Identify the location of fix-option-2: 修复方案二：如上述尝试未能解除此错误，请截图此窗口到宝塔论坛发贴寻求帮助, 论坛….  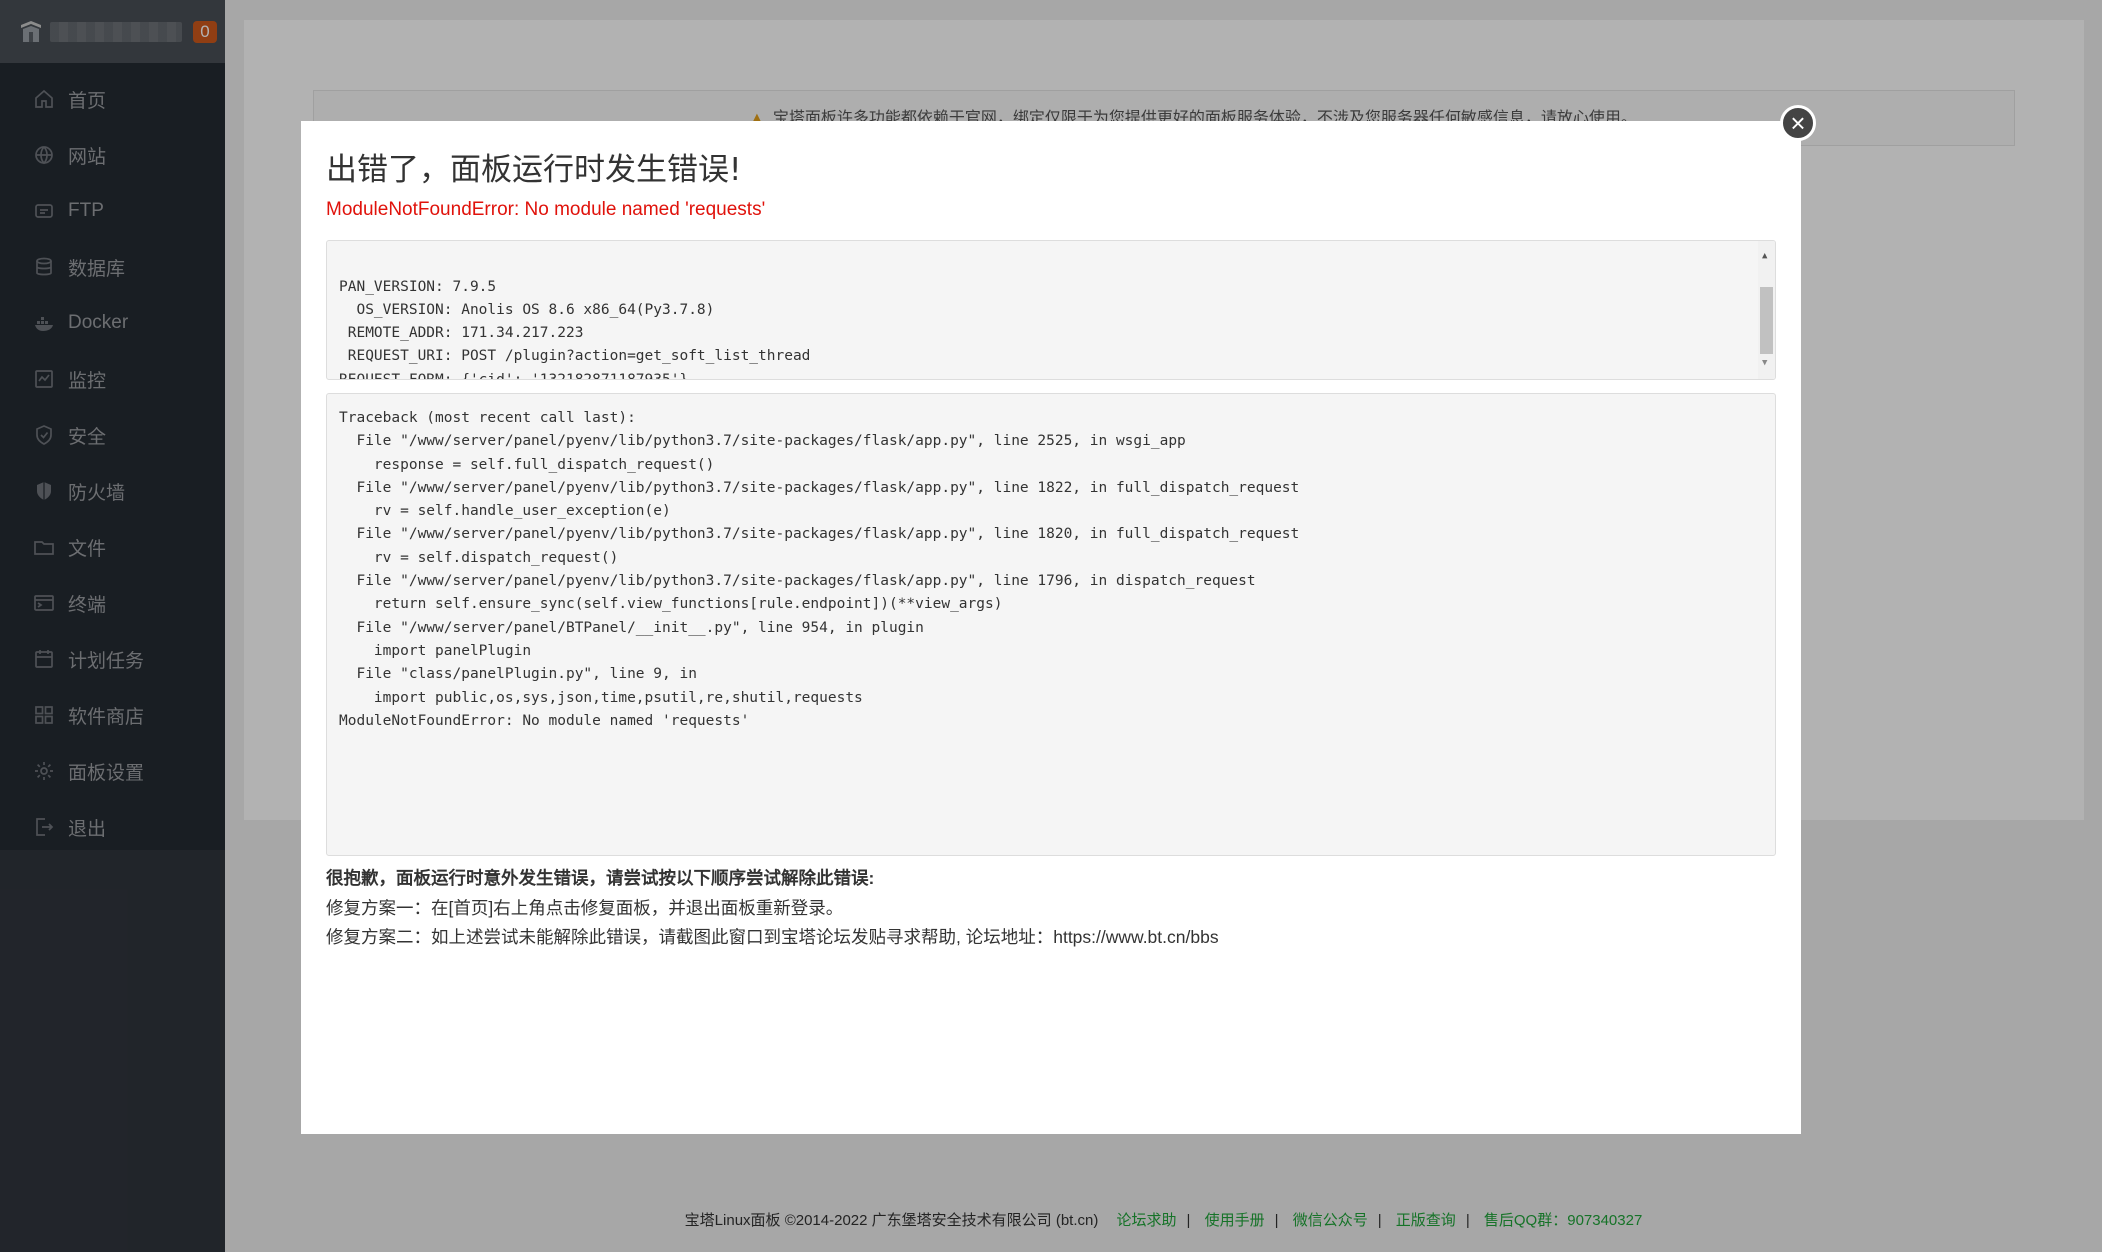
(772, 937).